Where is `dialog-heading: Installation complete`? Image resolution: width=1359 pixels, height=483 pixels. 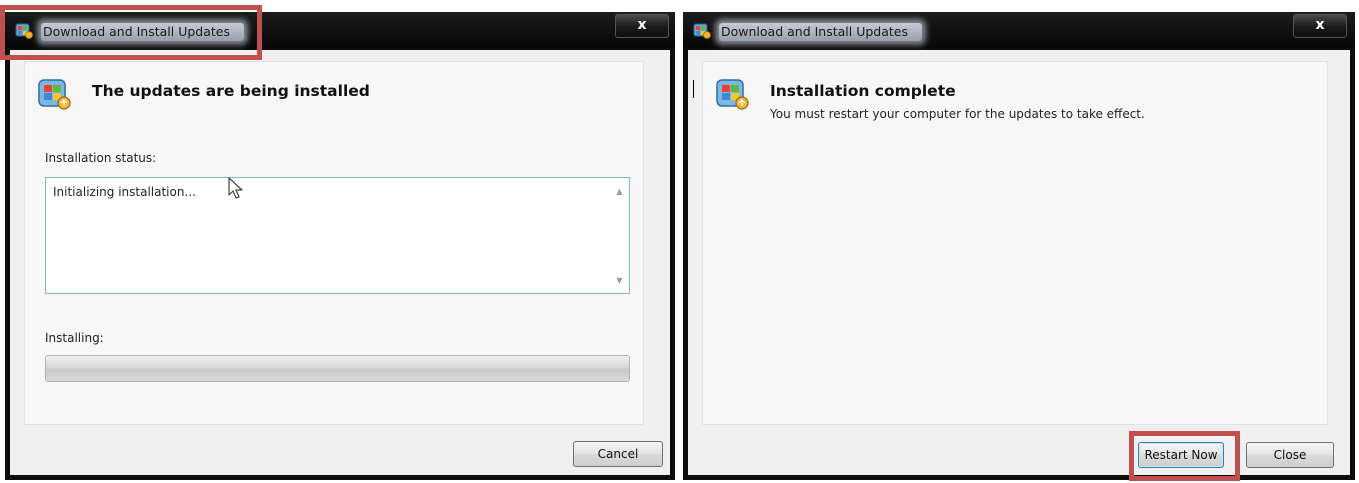 dialog-heading: Installation complete is located at coordinates (863, 91).